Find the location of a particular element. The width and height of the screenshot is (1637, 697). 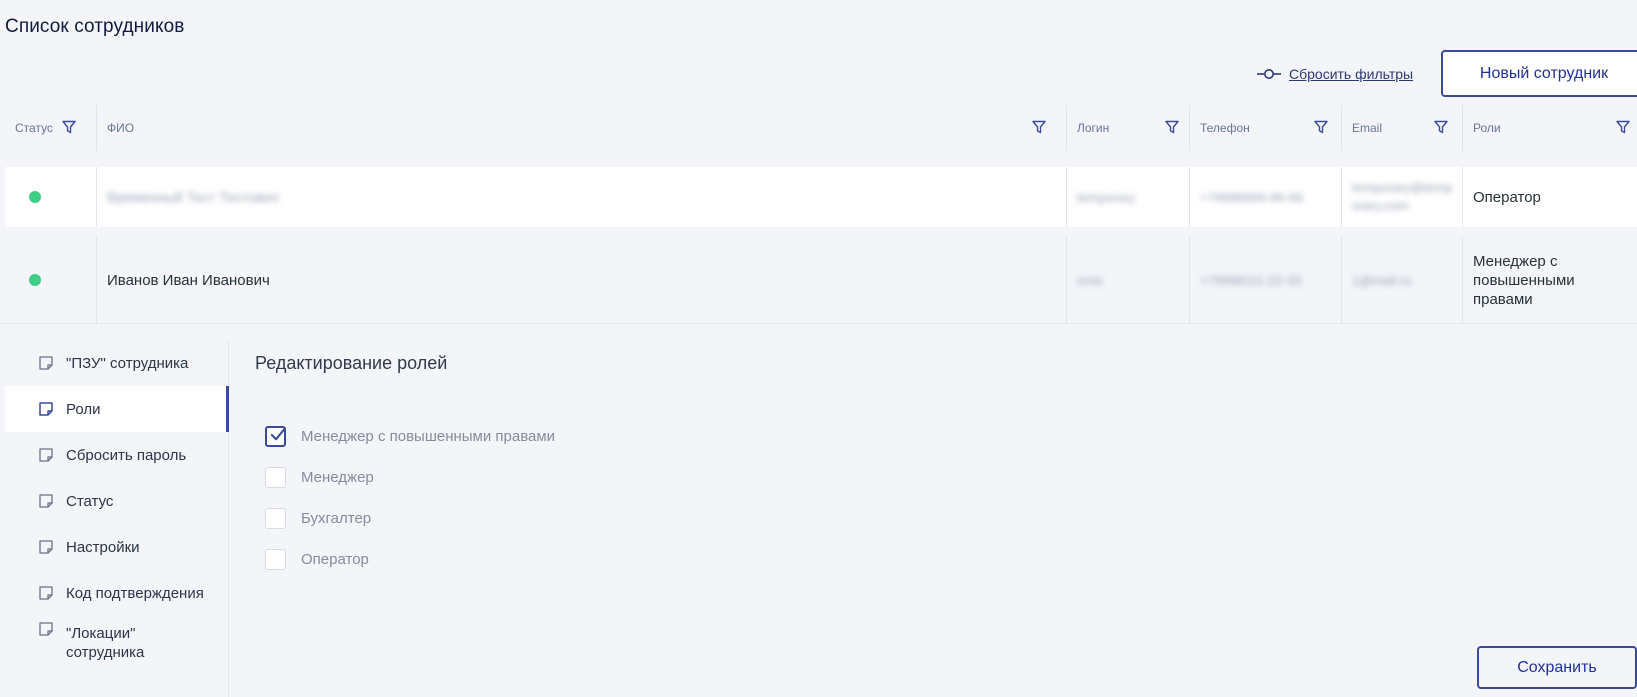

employee-roles: Оператор is located at coordinates (1507, 197).